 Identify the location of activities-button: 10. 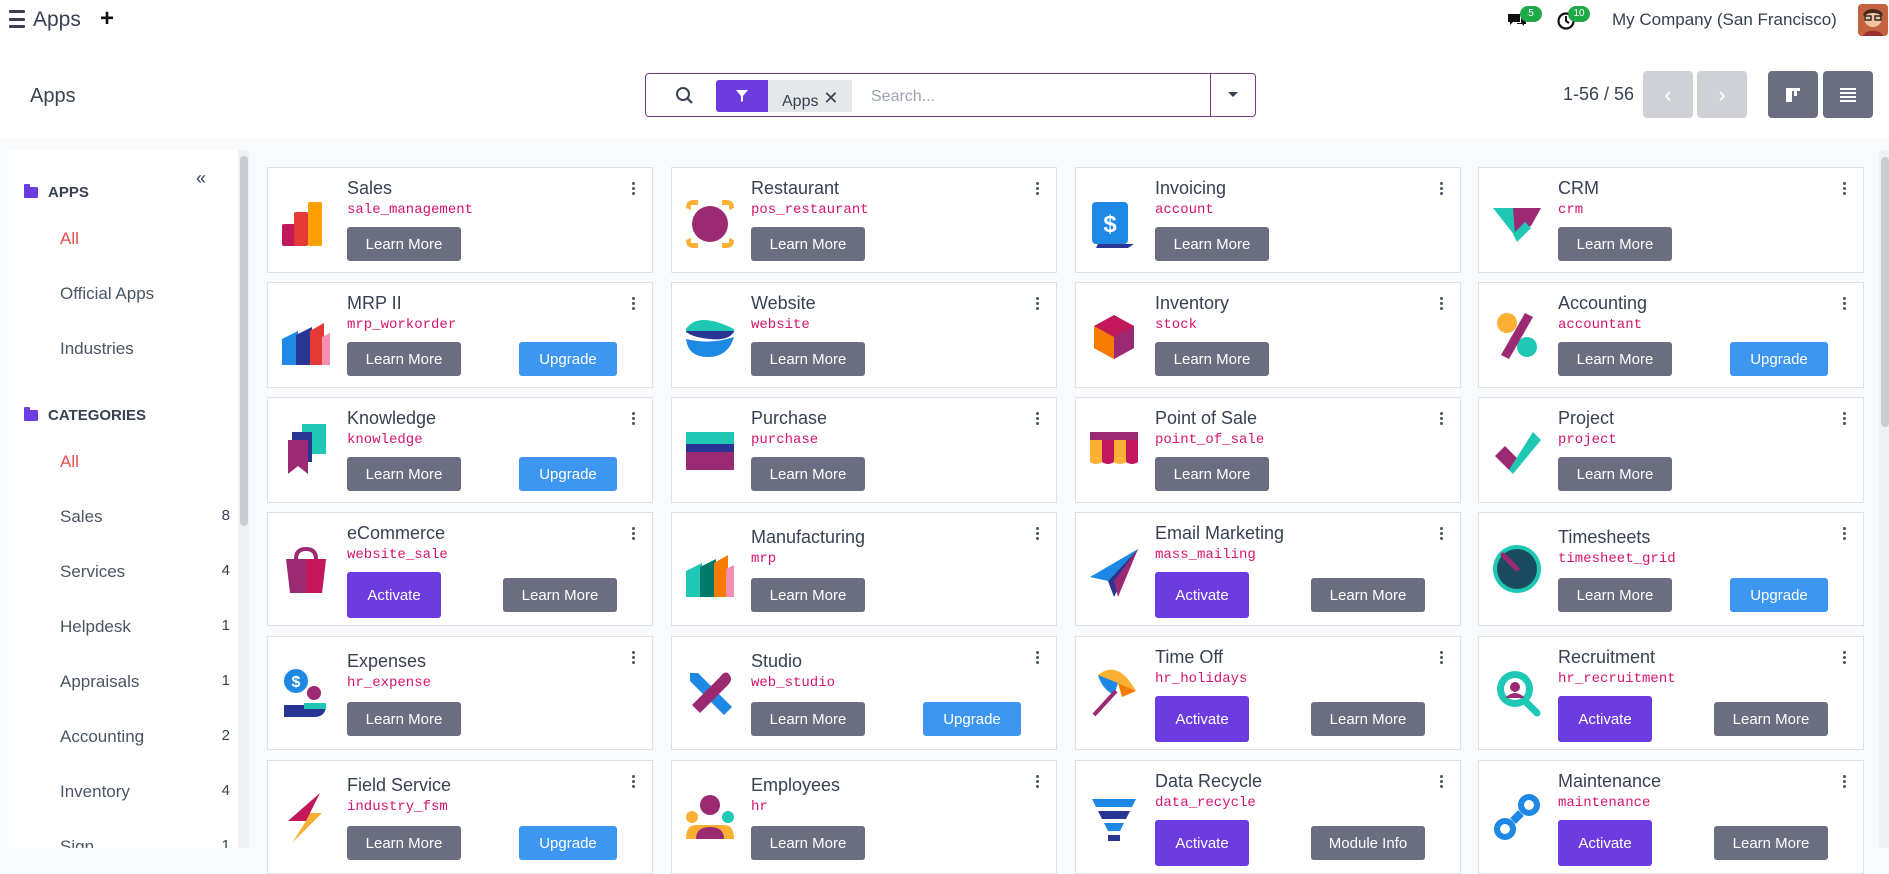
(1573, 18).